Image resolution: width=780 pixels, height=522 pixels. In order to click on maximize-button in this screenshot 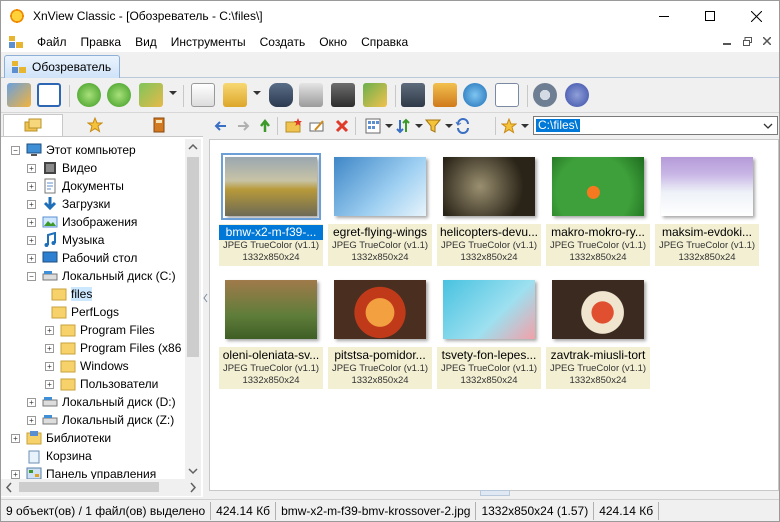, I will do `click(710, 16)`.